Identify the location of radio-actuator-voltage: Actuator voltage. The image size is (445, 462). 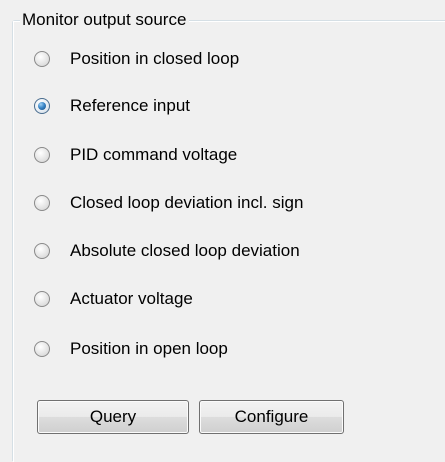
(113, 299).